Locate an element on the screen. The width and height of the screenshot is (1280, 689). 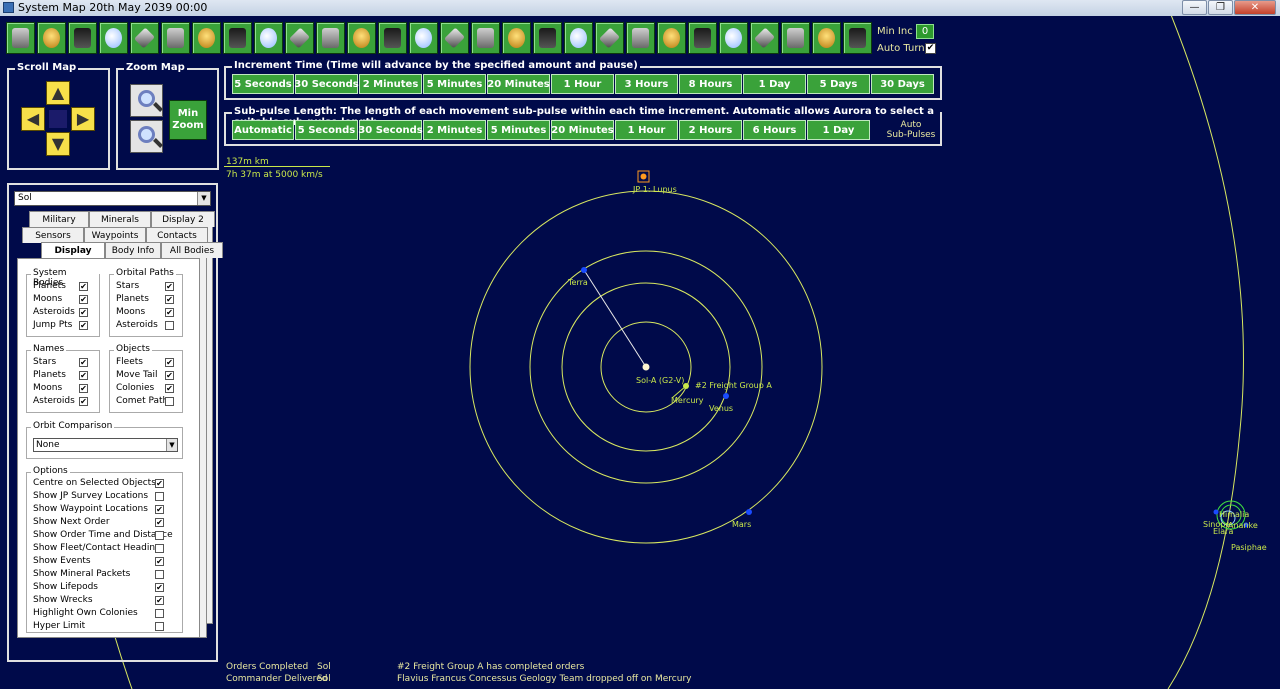
subpulse-button-5: 5 Minutes is located at coordinates (518, 130).